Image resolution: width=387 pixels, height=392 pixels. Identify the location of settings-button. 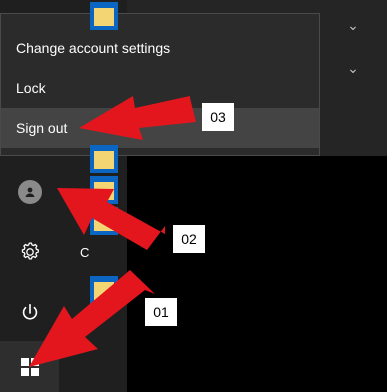
(29, 252).